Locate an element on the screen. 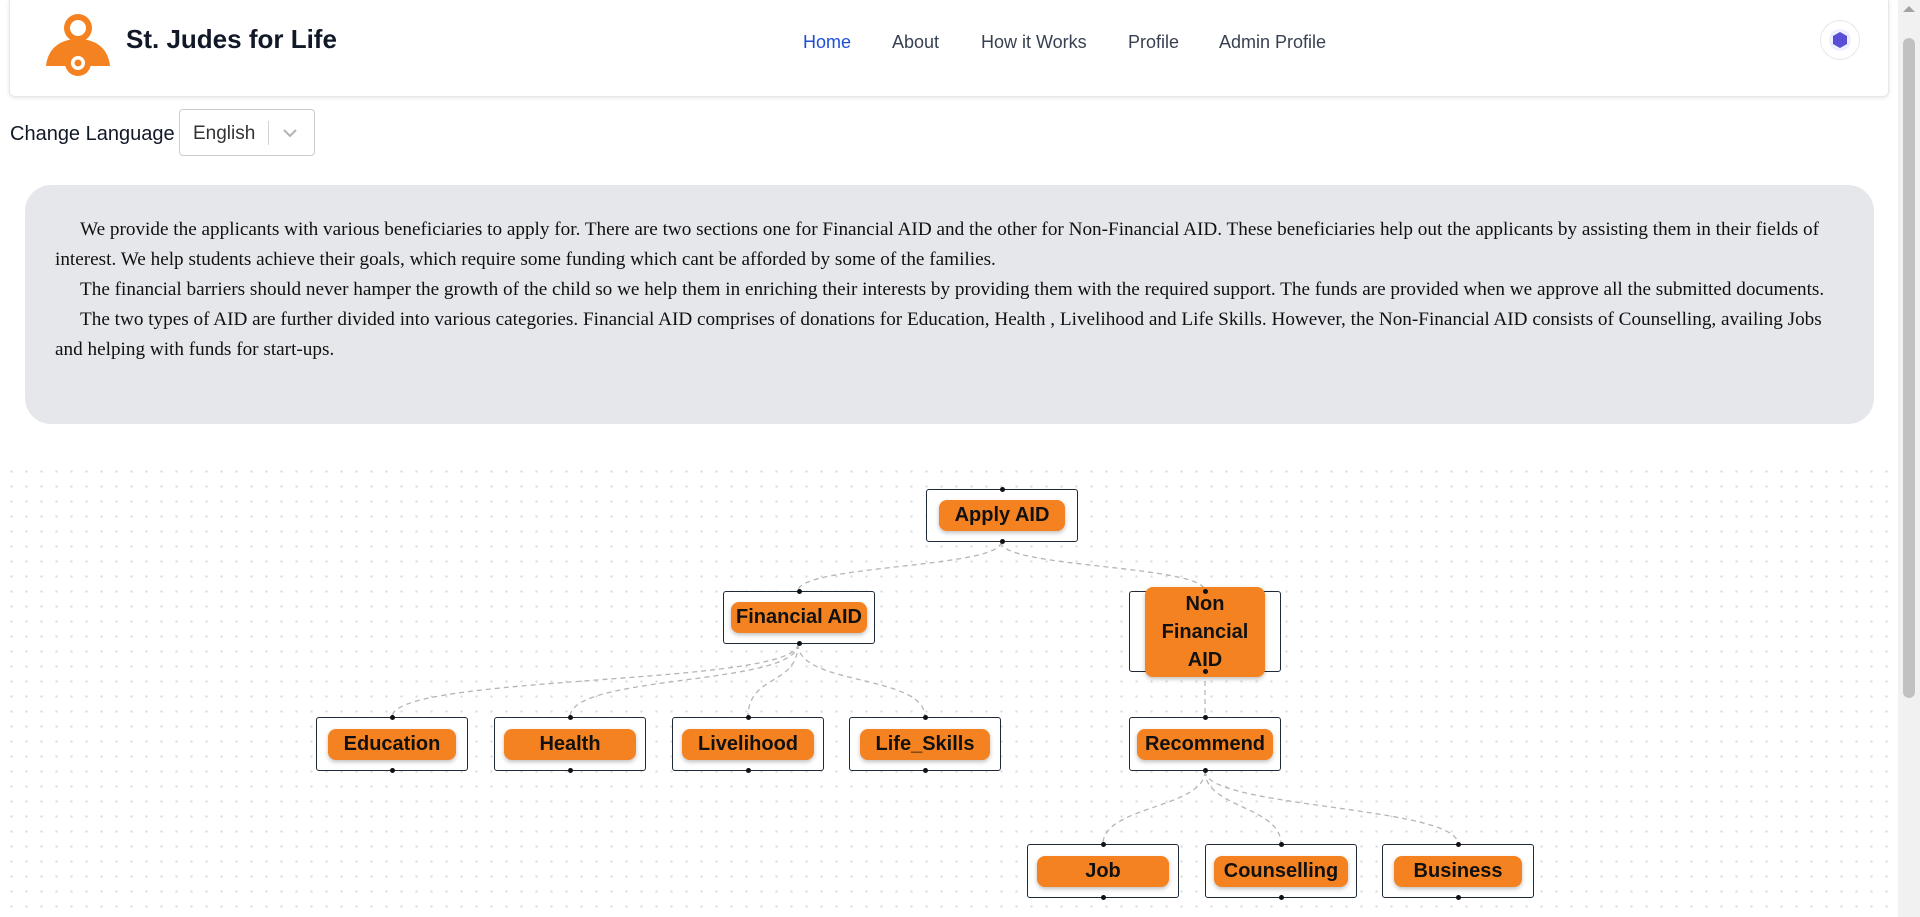 Image resolution: width=1920 pixels, height=917 pixels. node-label: Counselling is located at coordinates (1281, 871).